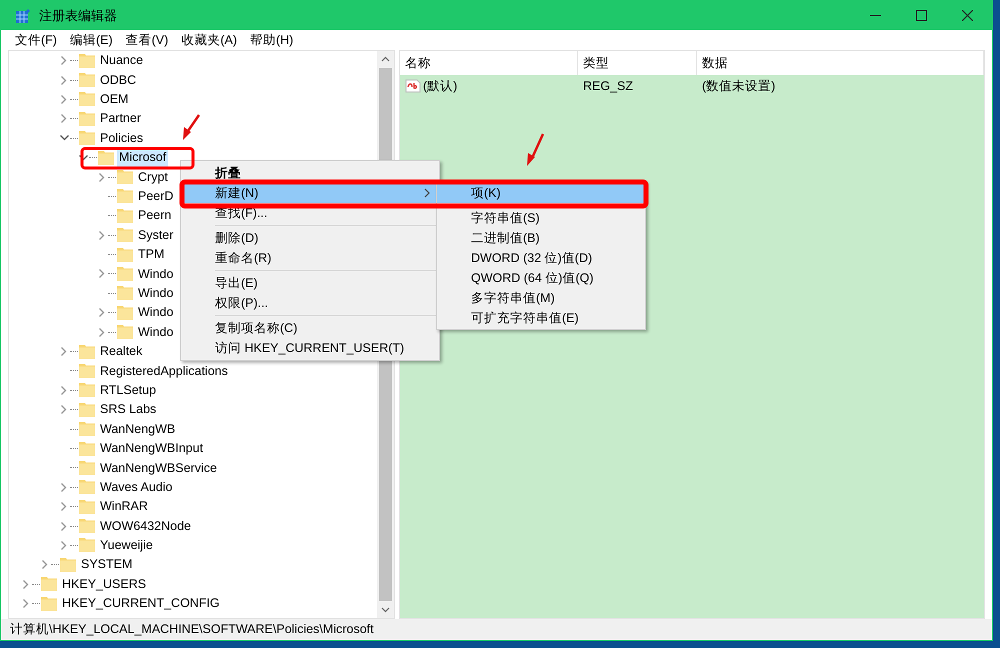 The width and height of the screenshot is (1000, 648). What do you see at coordinates (440, 86) in the screenshot?
I see `table-cell-text: (默认)` at bounding box center [440, 86].